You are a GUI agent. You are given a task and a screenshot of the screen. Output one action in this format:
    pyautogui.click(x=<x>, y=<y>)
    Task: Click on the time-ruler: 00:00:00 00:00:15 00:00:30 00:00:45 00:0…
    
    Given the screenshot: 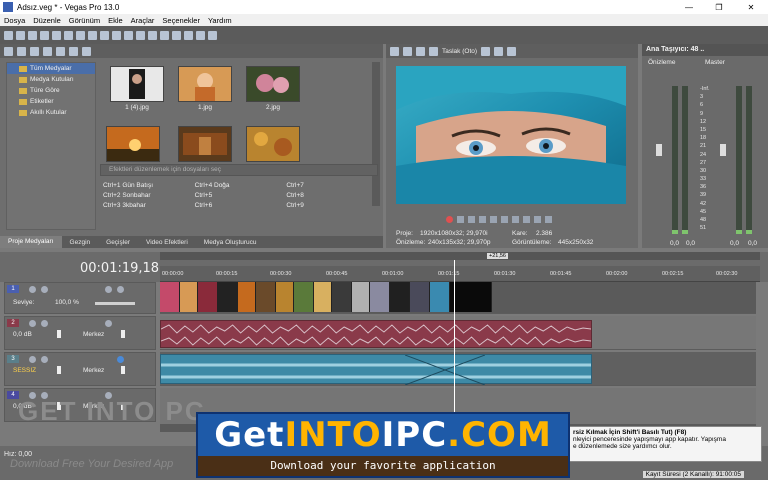 What is the action you would take?
    pyautogui.click(x=460, y=274)
    